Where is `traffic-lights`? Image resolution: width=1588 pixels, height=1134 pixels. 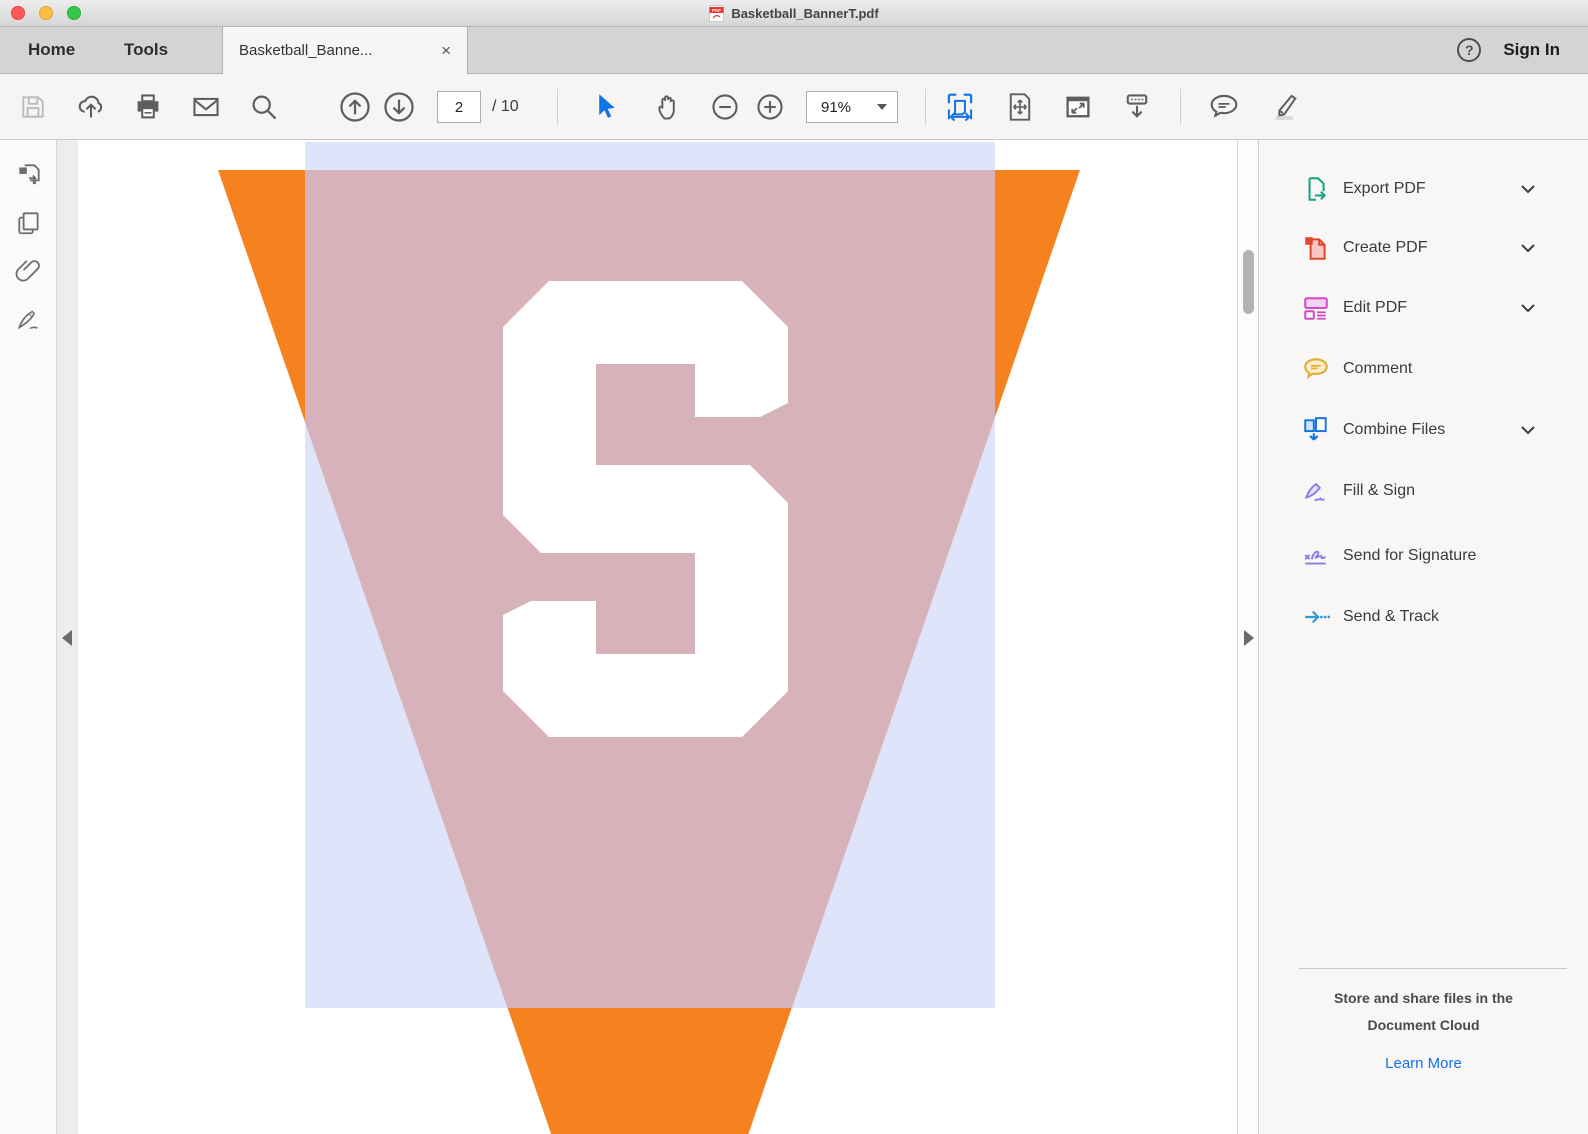 traffic-lights is located at coordinates (46, 13).